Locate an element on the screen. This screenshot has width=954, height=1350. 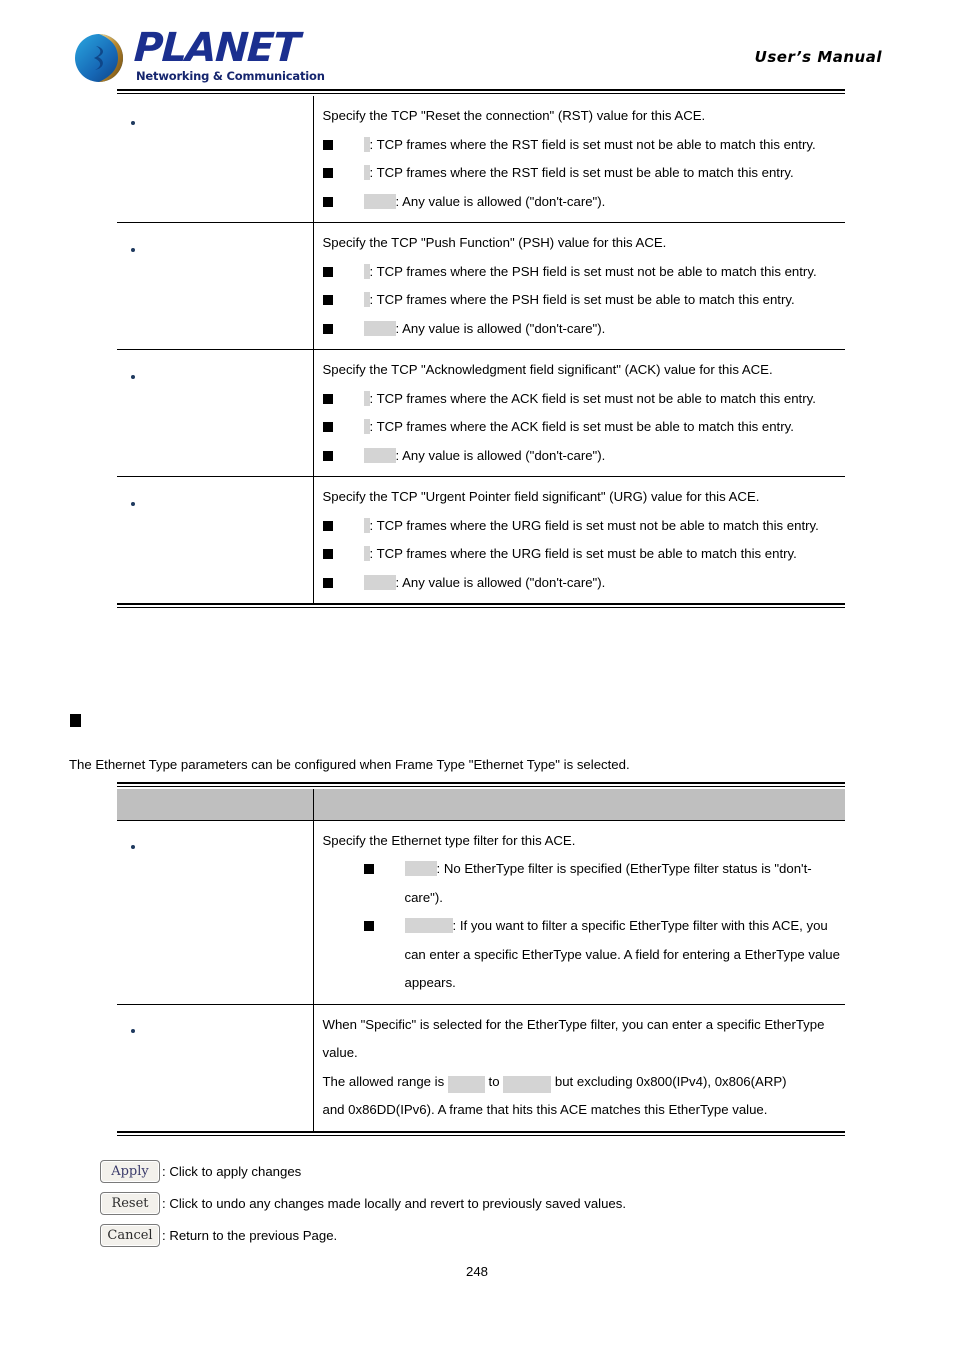
brand-tagline: Networking & Communication is located at coordinates (230, 76).